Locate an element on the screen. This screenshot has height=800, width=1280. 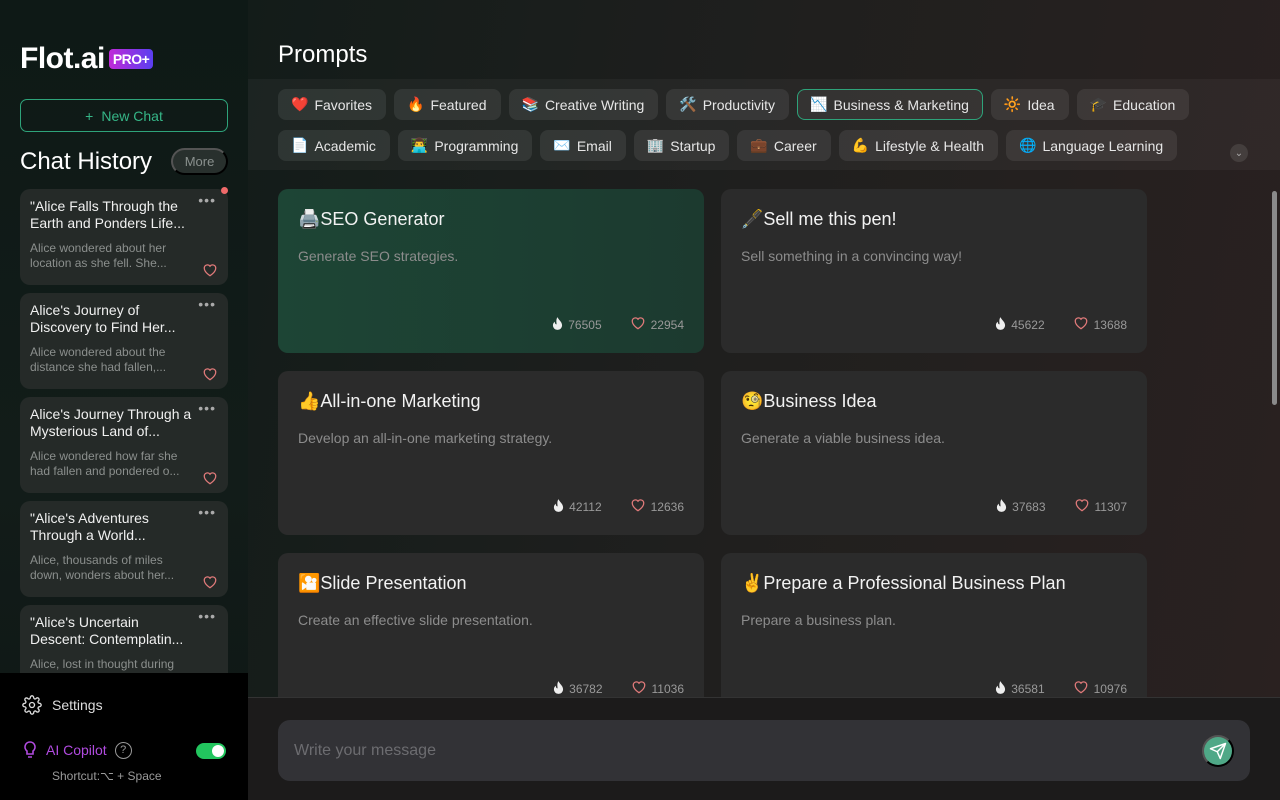
category-icon: 🎓 is located at coordinates (1098, 104).